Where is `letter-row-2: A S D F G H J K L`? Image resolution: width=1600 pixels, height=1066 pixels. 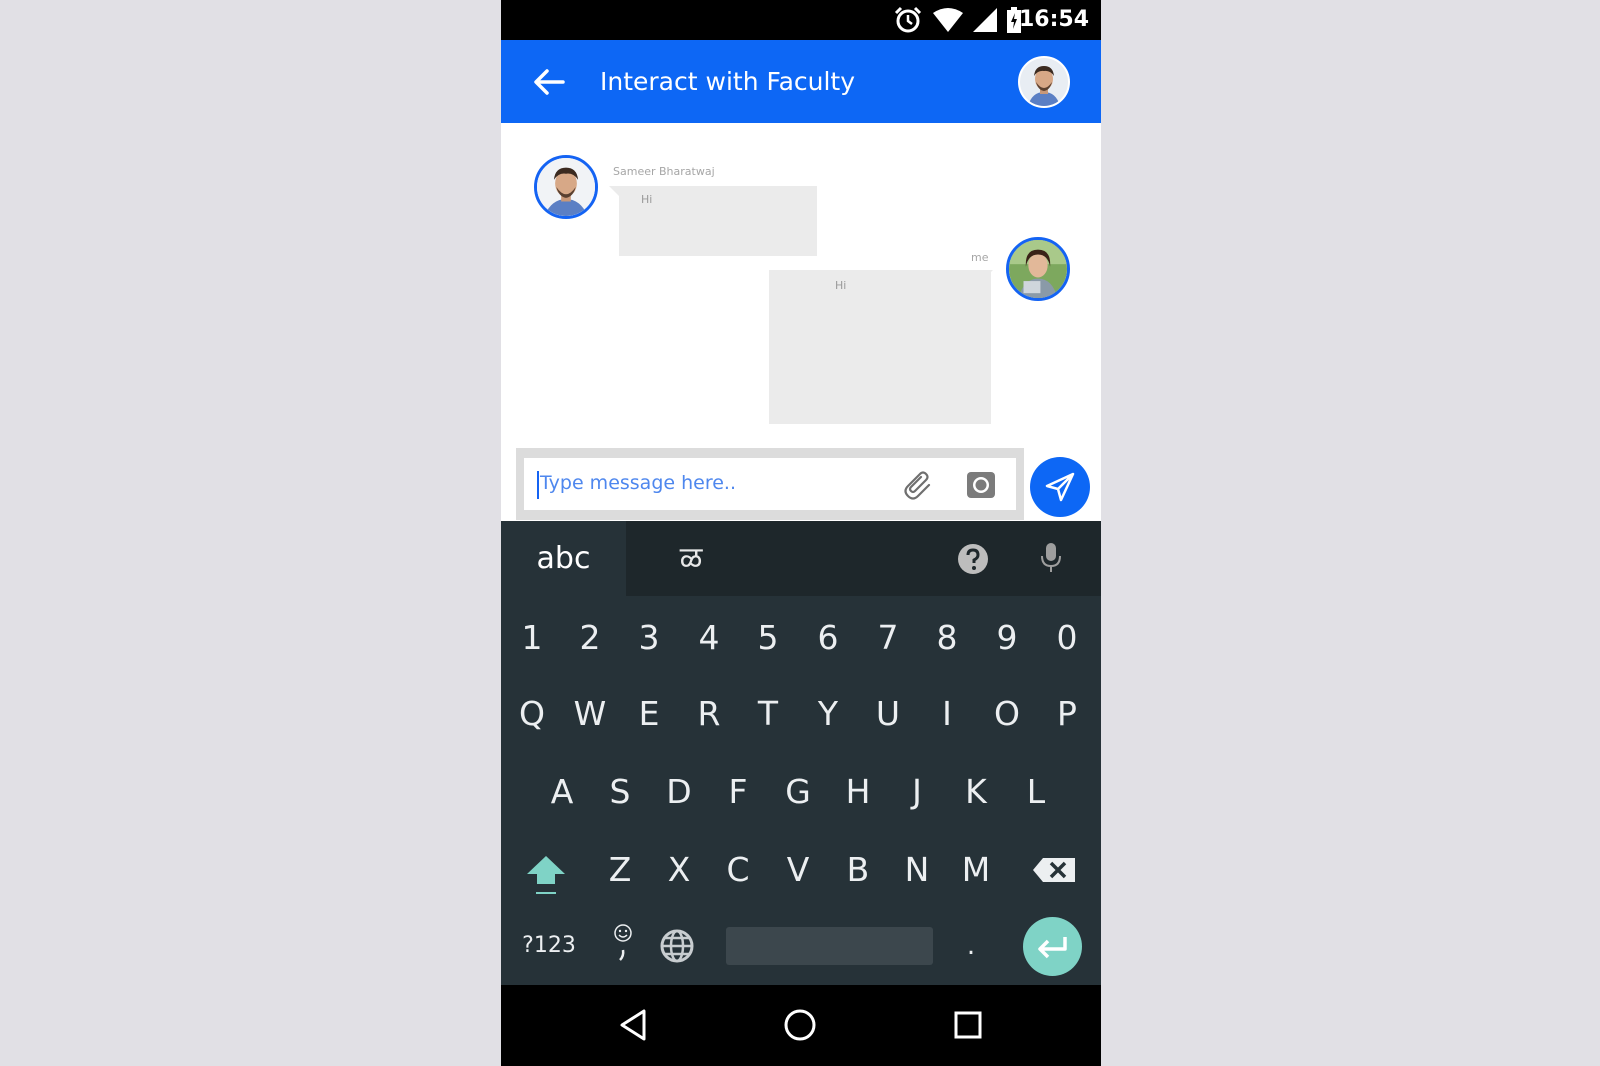
letter-row-2: A S D F G H J K L is located at coordinates (801, 792).